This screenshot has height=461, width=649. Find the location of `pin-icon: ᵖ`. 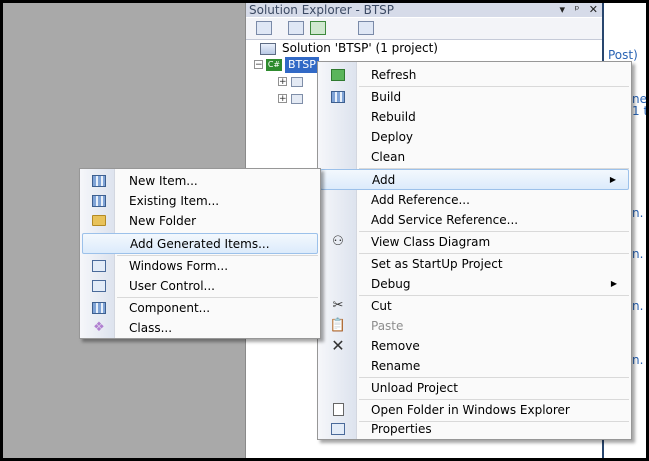

pin-icon: ᵖ is located at coordinates (577, 9).